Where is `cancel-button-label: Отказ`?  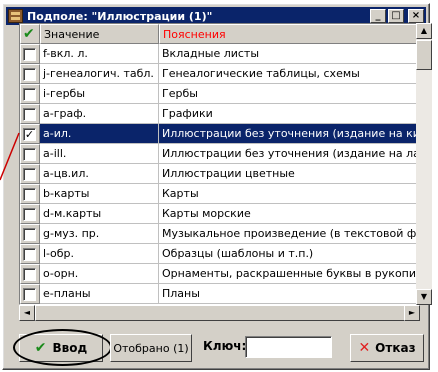 cancel-button-label: Отказ is located at coordinates (395, 348).